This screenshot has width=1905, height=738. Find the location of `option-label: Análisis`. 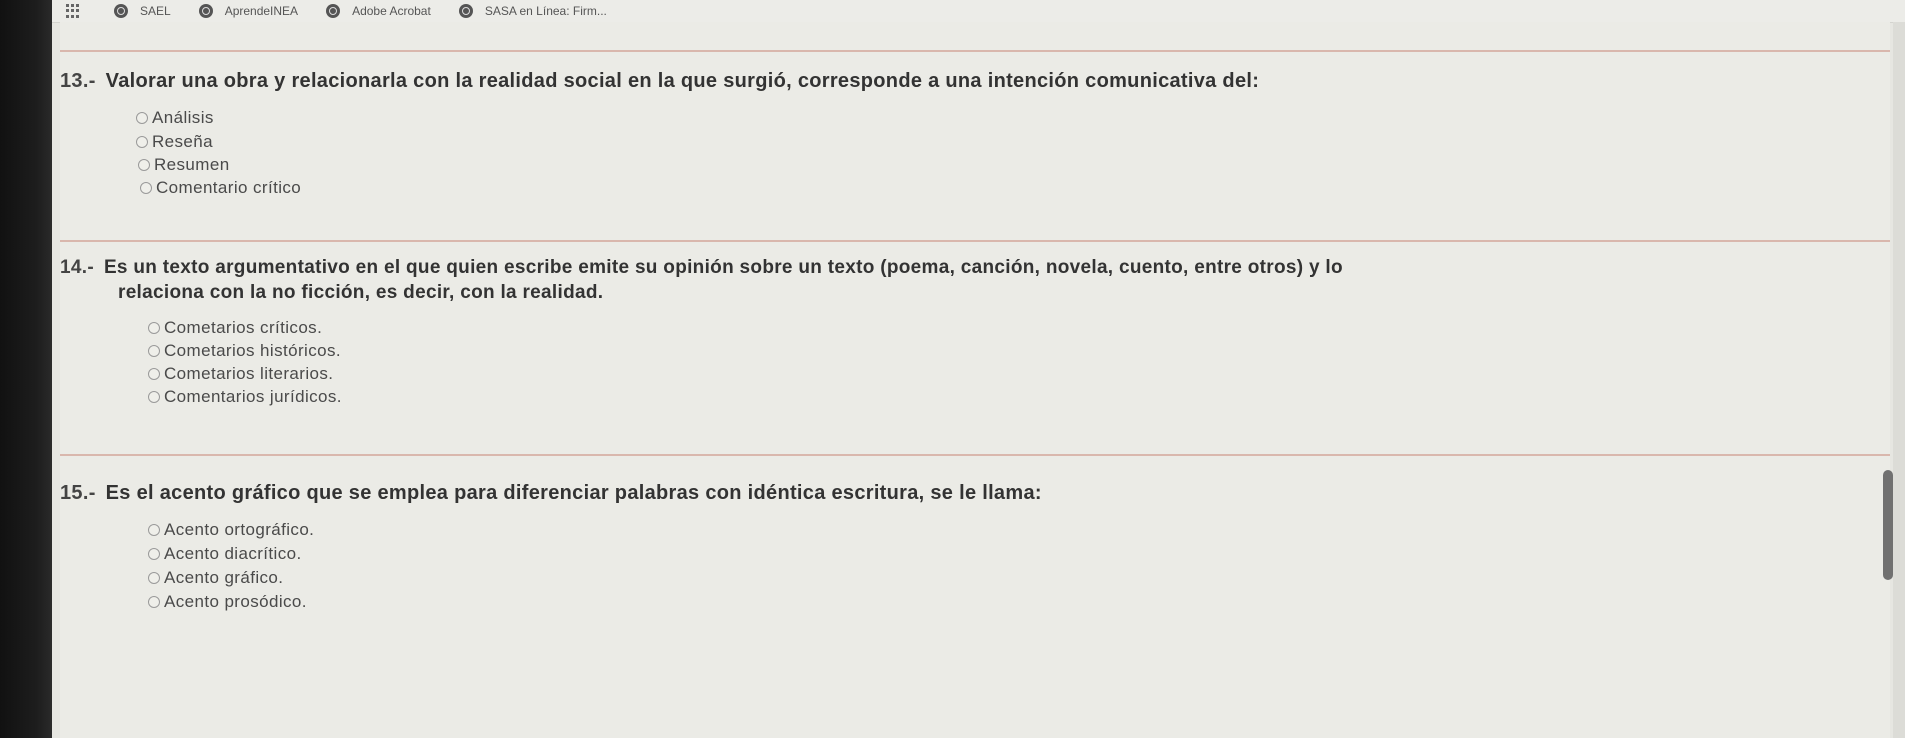

option-label: Análisis is located at coordinates (183, 117).